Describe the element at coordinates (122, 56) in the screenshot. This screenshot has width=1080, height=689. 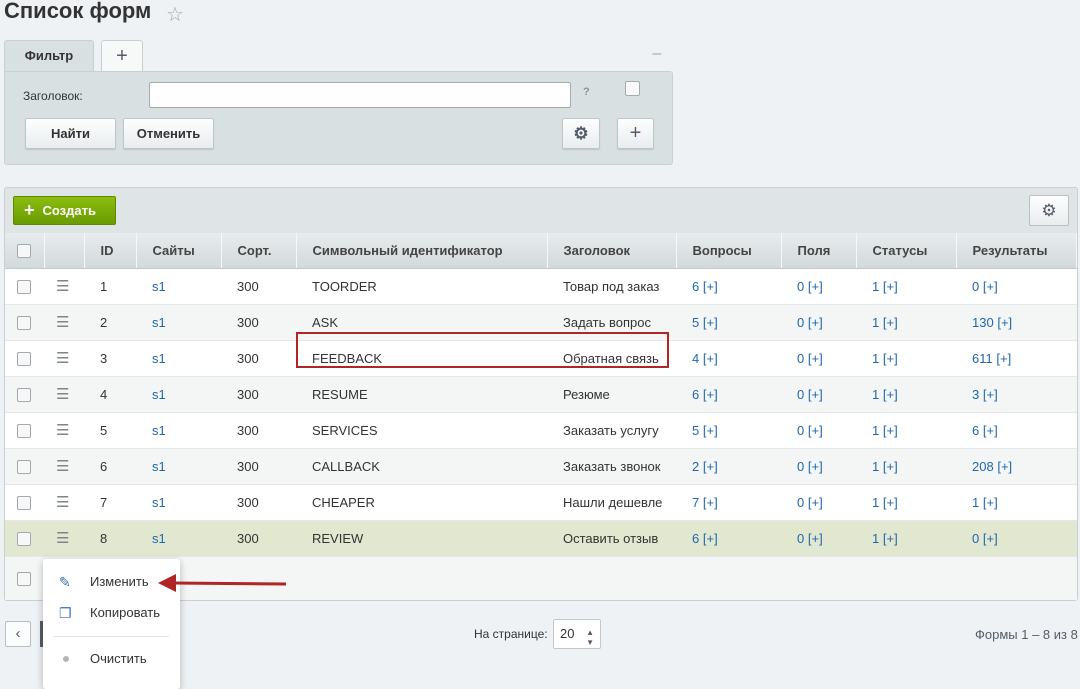
I see `add-filter-tab-button: +` at that location.